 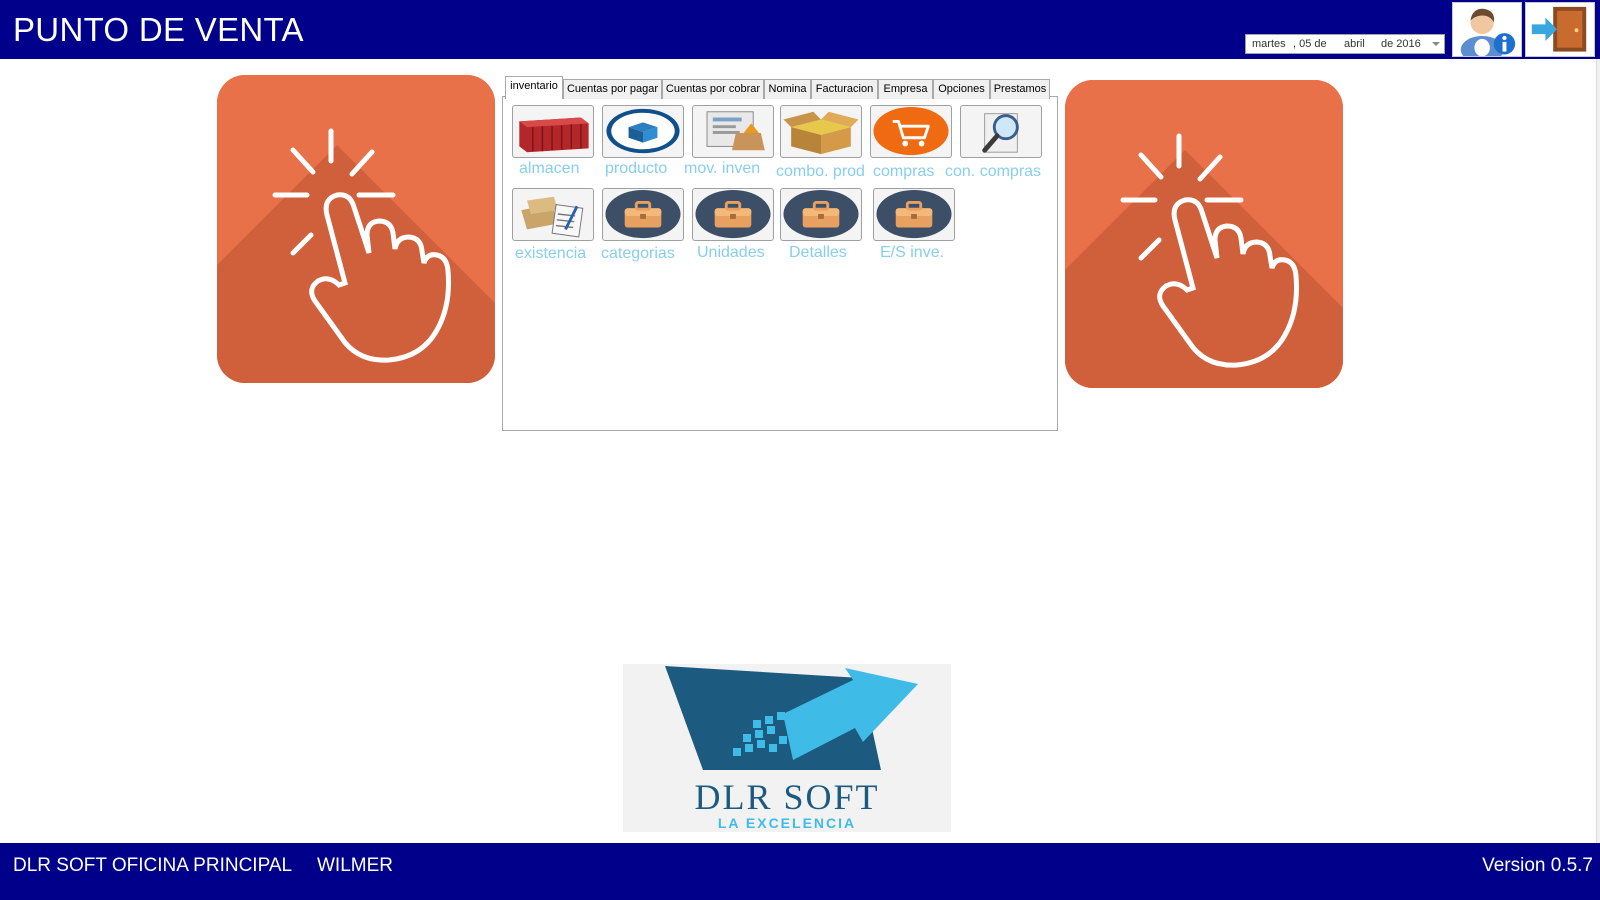 I want to click on date-year: de 2016, so click(x=1401, y=44).